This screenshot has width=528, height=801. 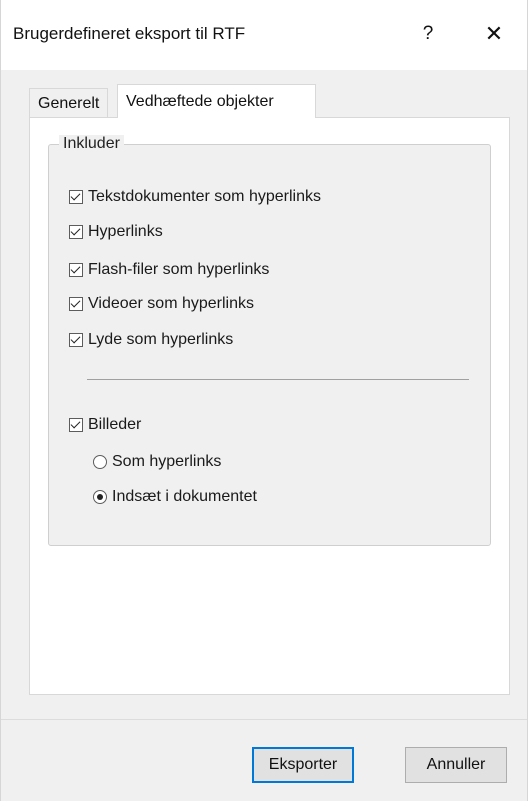 I want to click on checkbox-label: Tekstdokumenter som hyperlinks, so click(x=204, y=196).